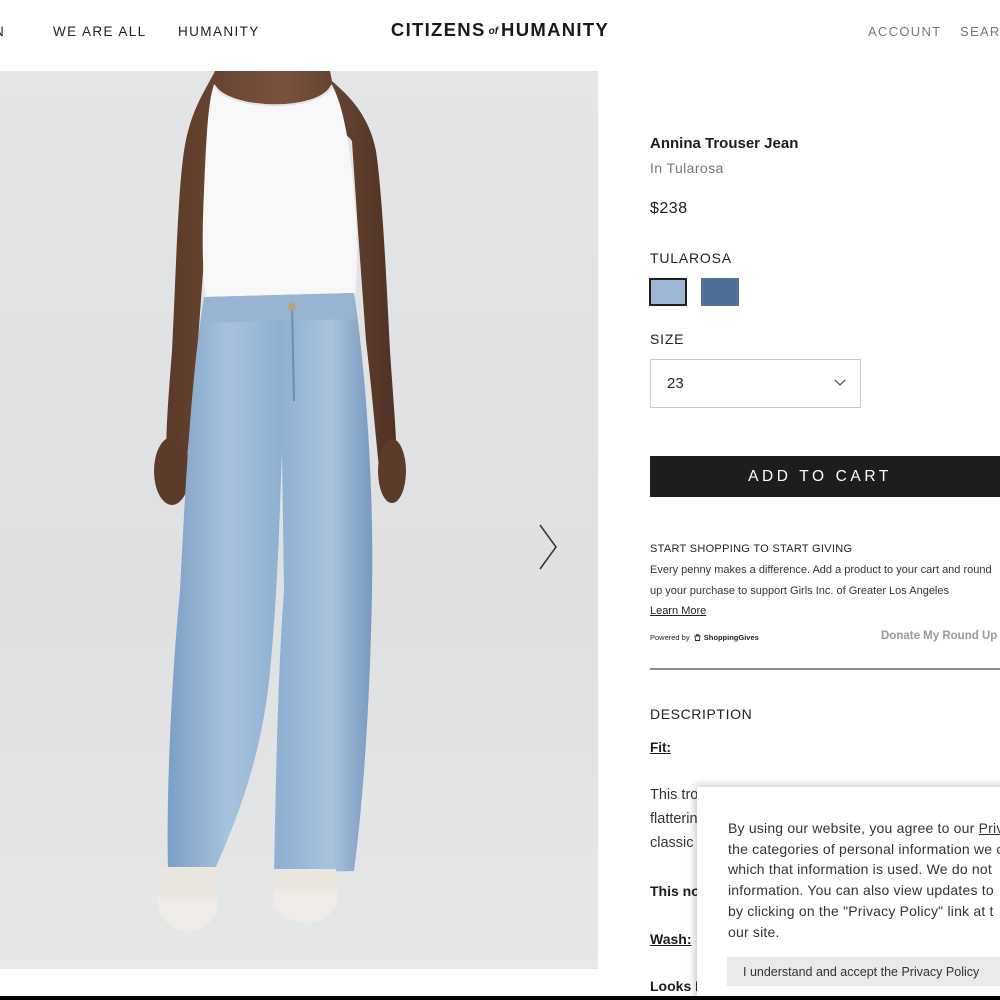  What do you see at coordinates (825, 669) in the screenshot?
I see `section-divider` at bounding box center [825, 669].